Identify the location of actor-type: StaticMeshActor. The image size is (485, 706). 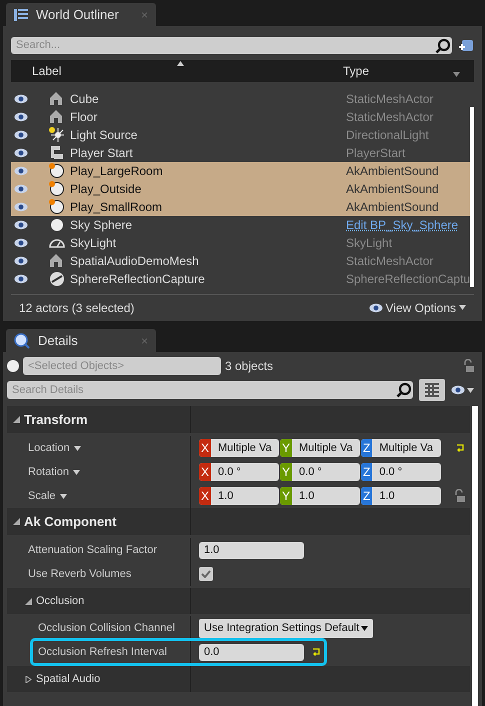
(390, 117).